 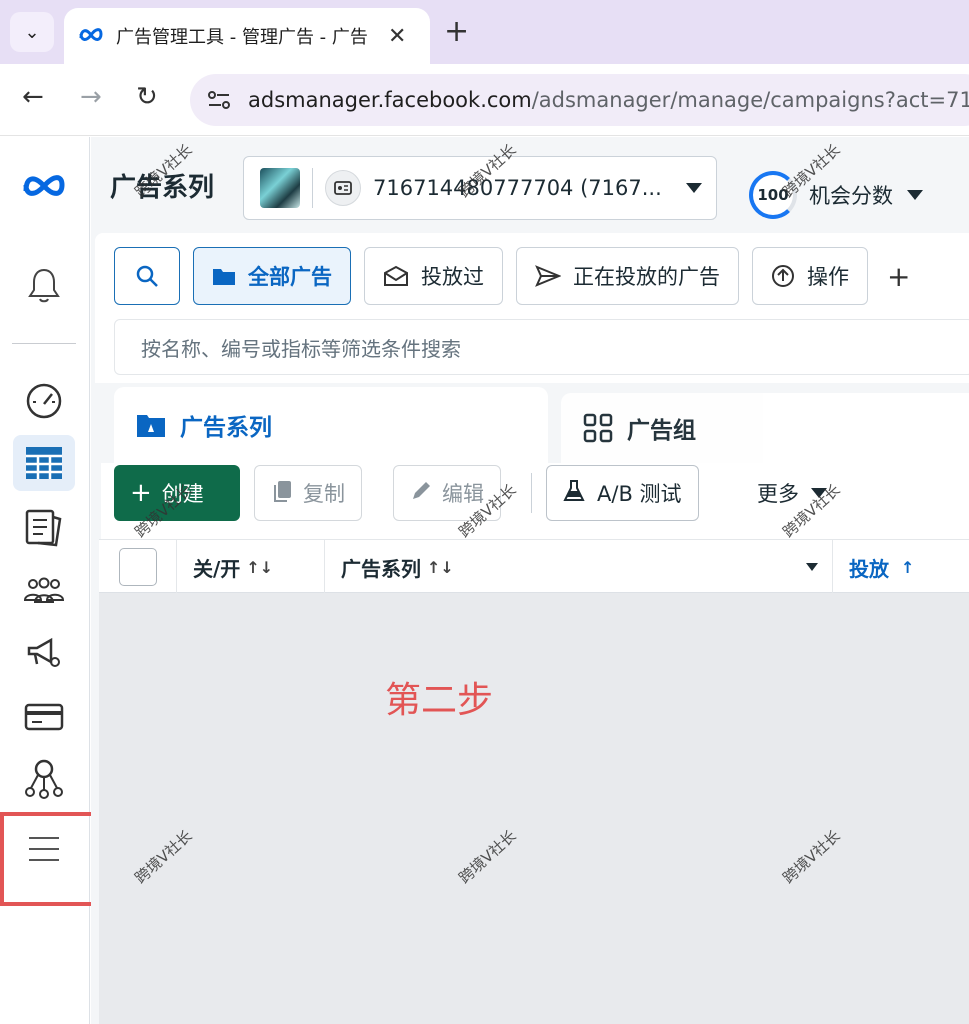 I want to click on column-campaign-name: 广告系列 ↑↓, so click(x=579, y=567).